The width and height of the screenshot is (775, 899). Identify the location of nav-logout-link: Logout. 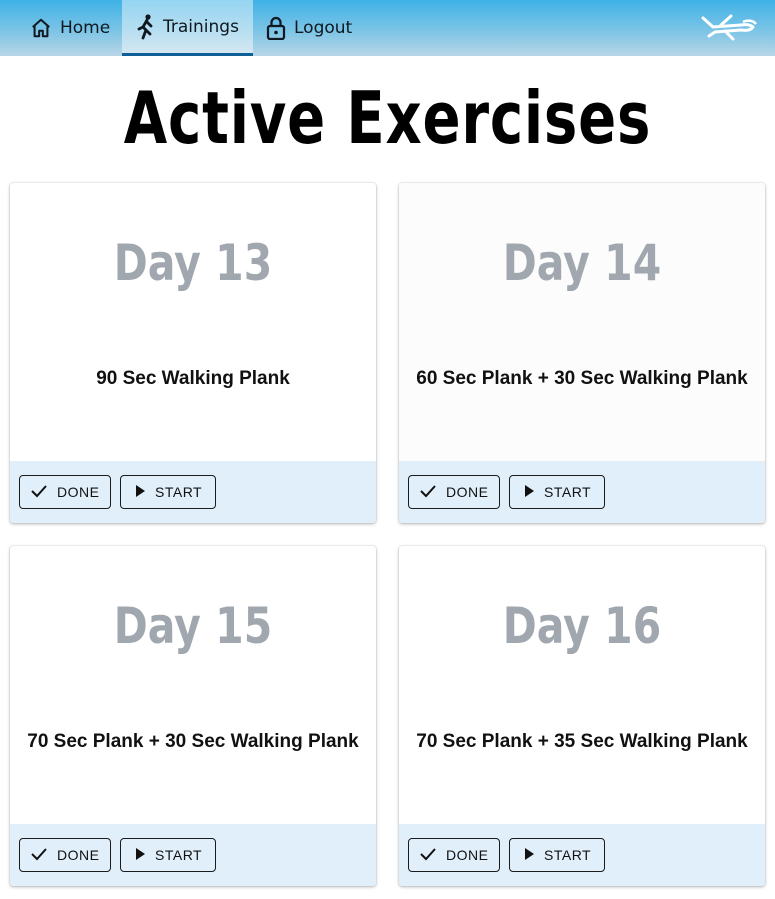
(309, 28).